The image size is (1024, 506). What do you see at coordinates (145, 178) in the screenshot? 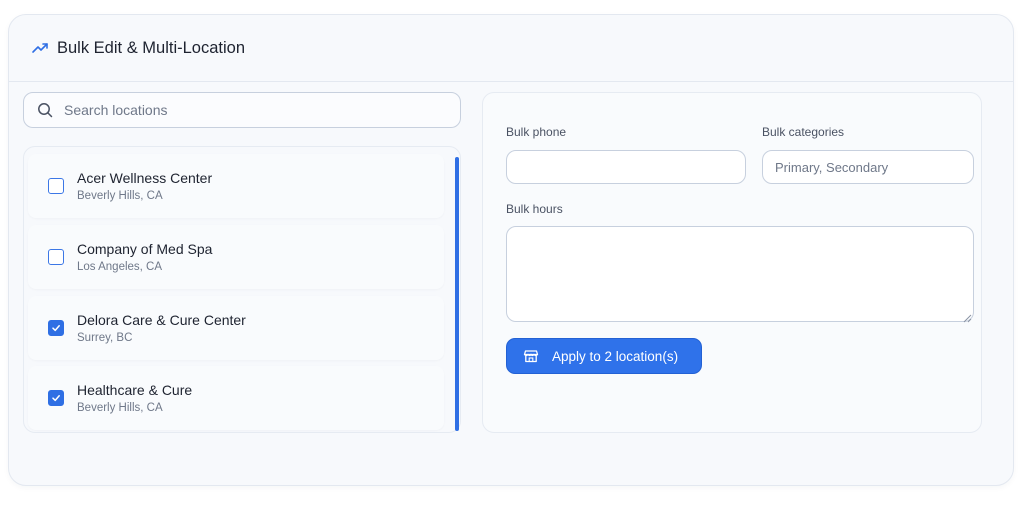
I see `location-name: Acer Wellness Center` at bounding box center [145, 178].